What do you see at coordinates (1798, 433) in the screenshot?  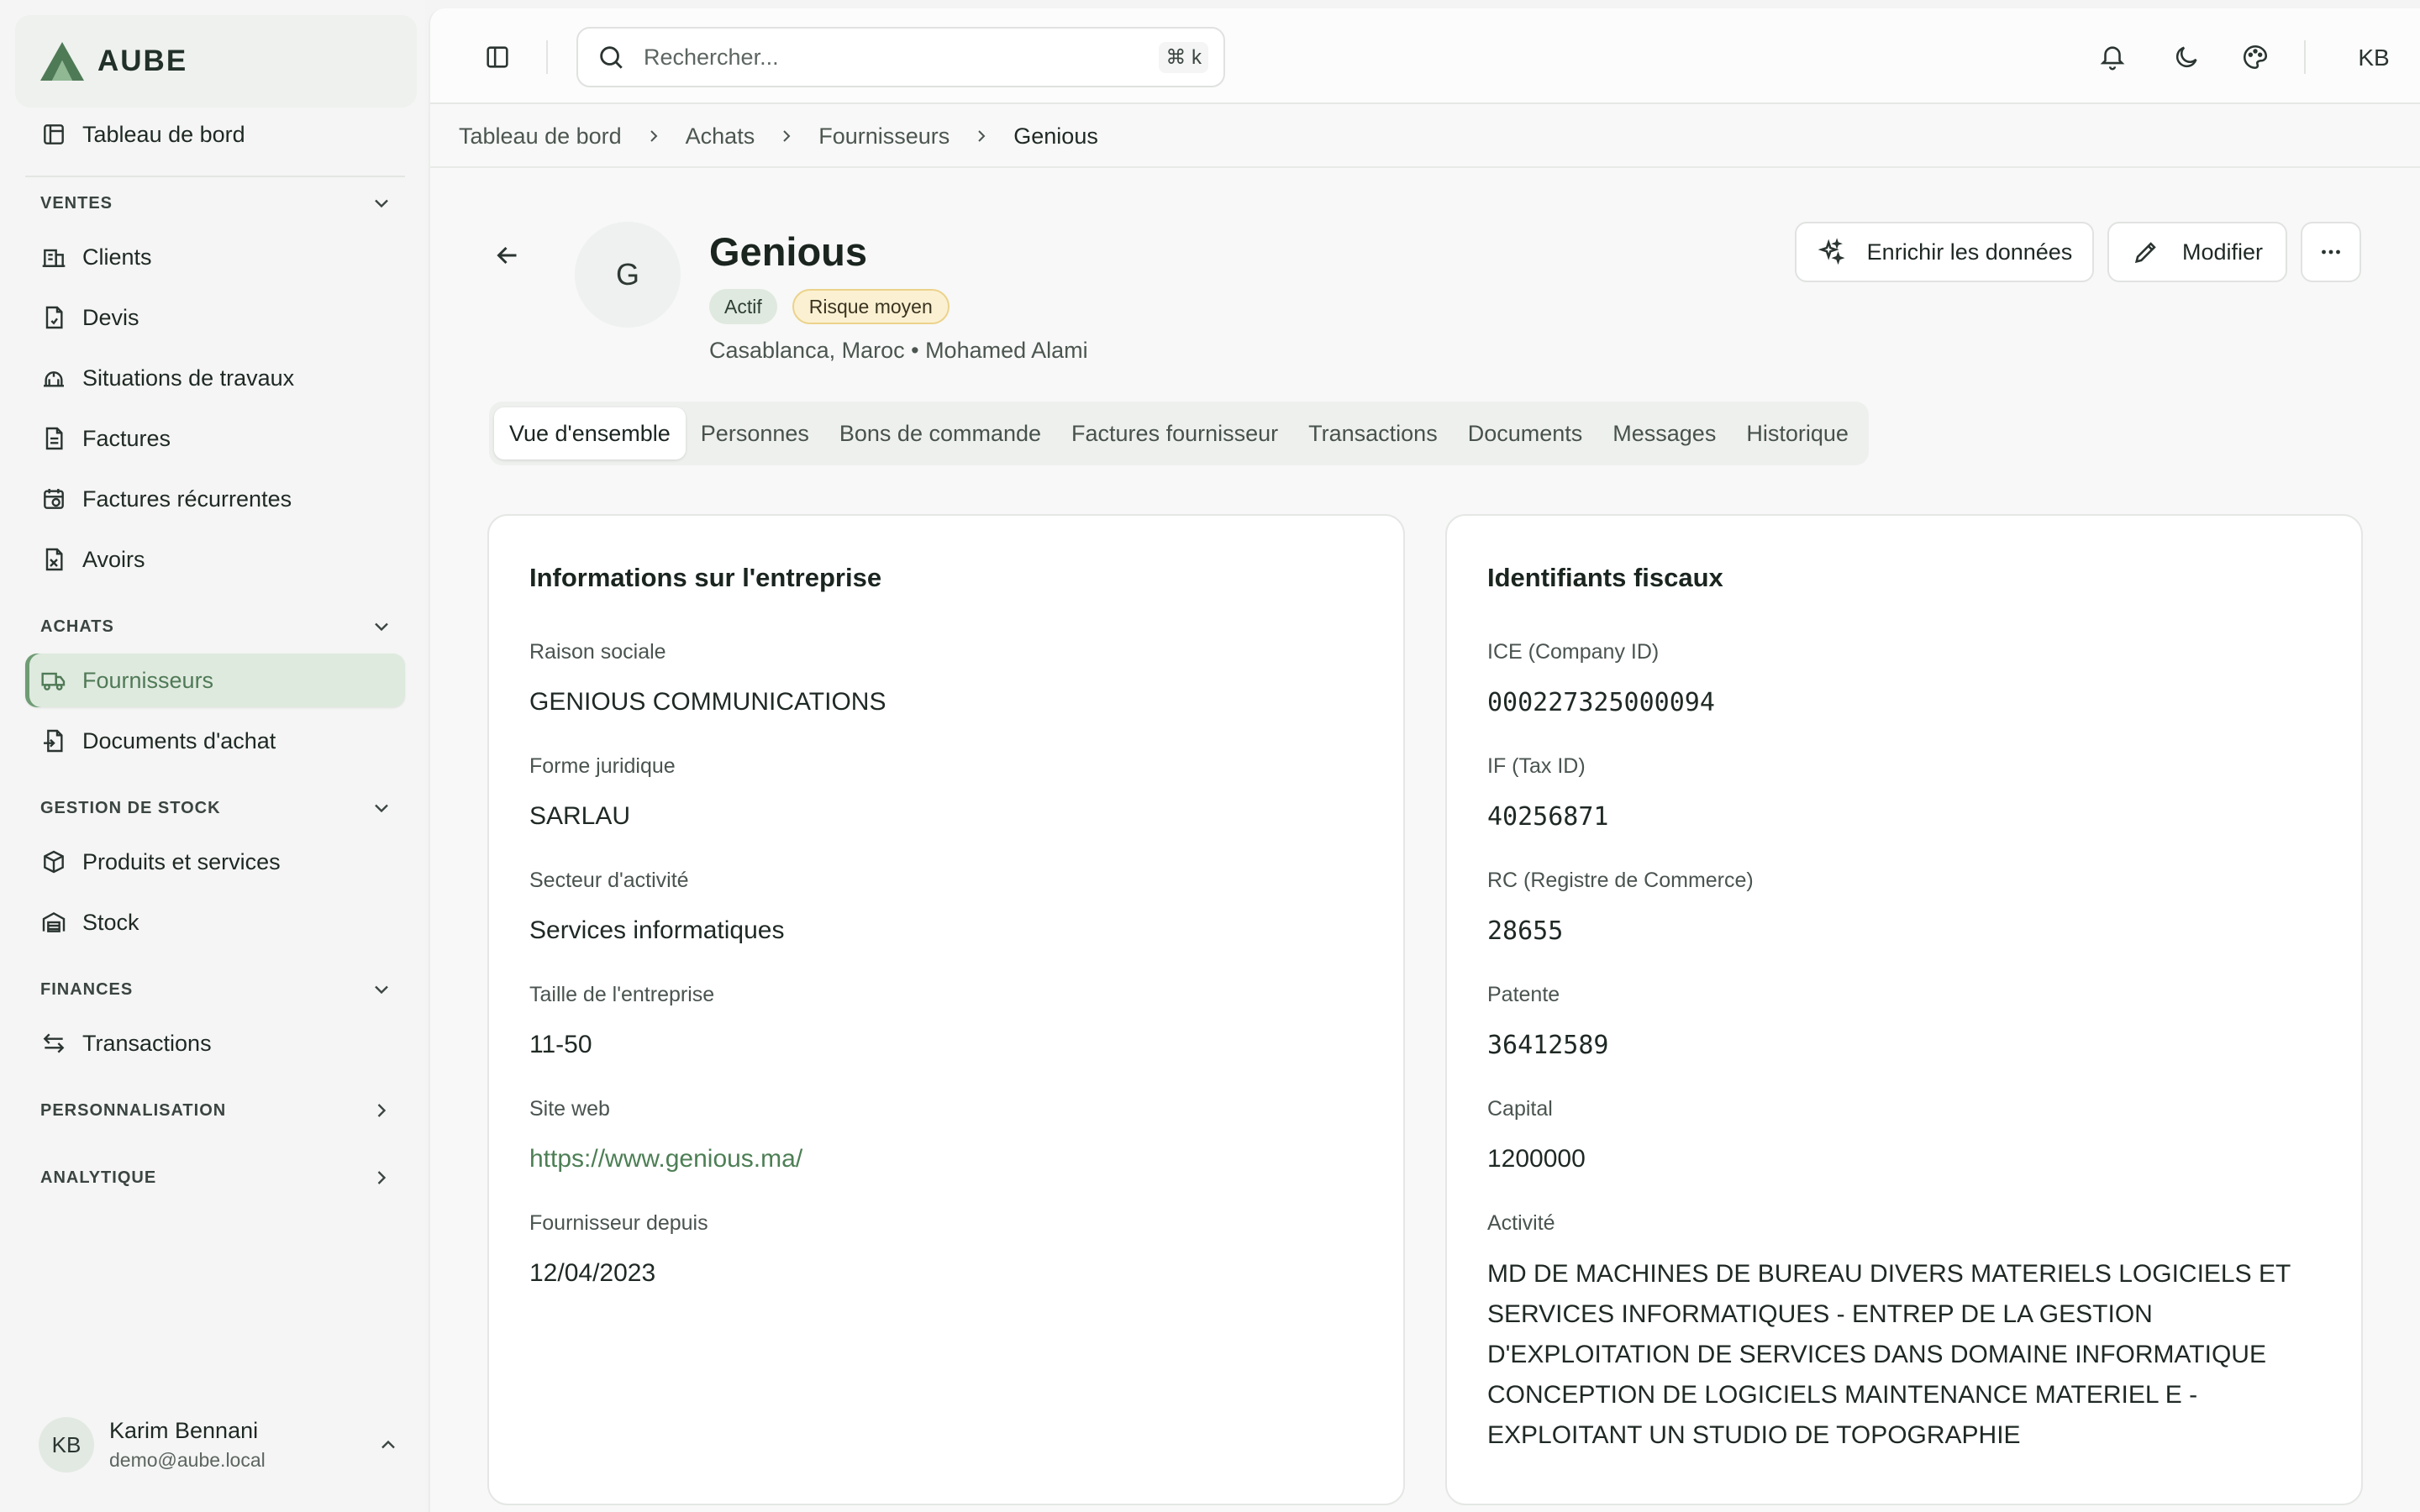 I see `tab-history: Historique` at bounding box center [1798, 433].